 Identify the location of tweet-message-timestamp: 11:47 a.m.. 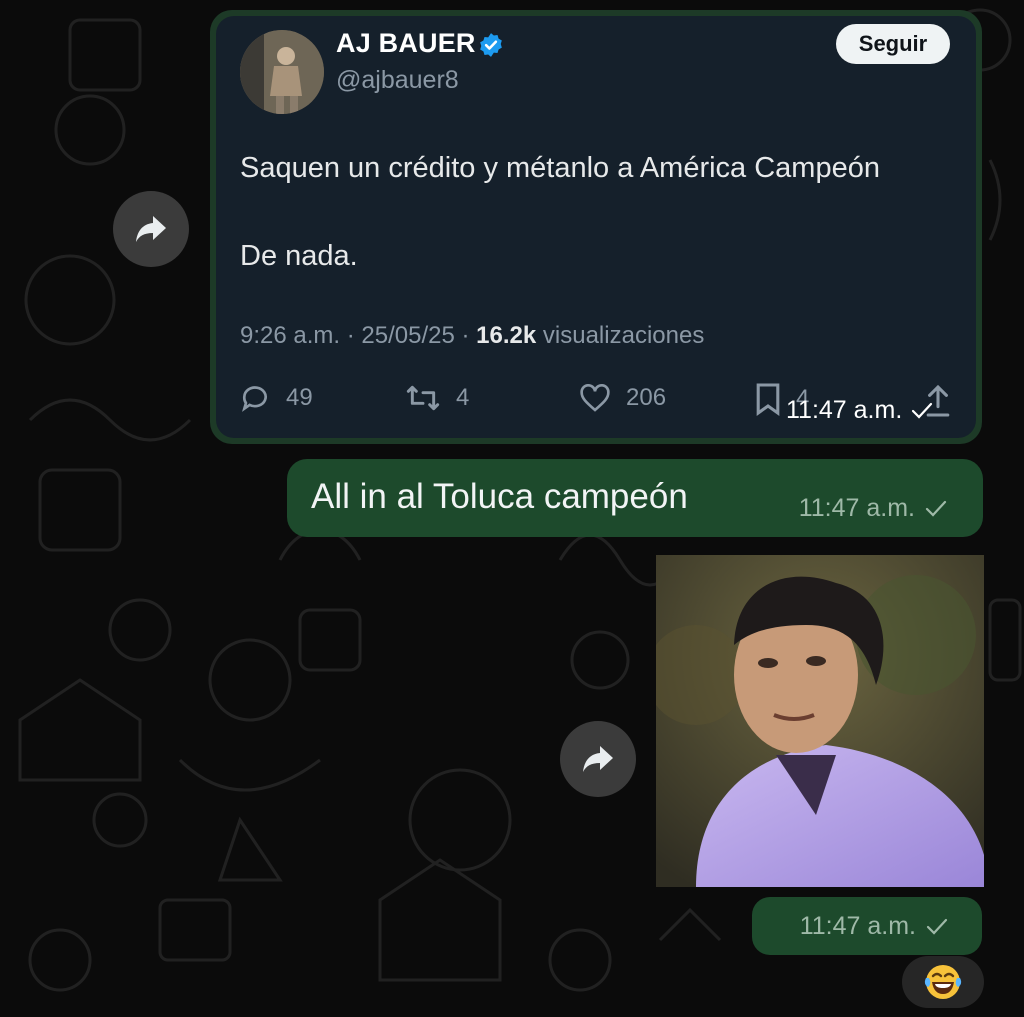
(860, 410).